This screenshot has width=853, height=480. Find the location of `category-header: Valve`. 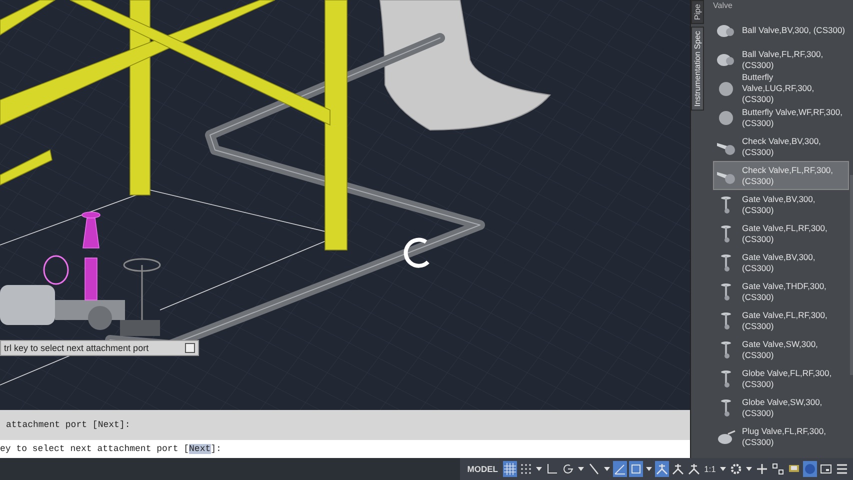

category-header: Valve is located at coordinates (723, 5).